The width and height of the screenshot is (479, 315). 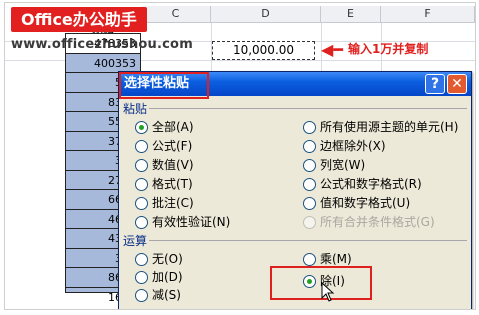 I want to click on highlight-box, so click(x=164, y=85).